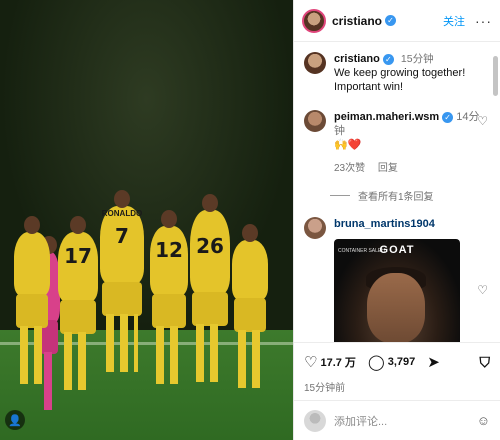  I want to click on comment-icon: ◯, so click(376, 362).